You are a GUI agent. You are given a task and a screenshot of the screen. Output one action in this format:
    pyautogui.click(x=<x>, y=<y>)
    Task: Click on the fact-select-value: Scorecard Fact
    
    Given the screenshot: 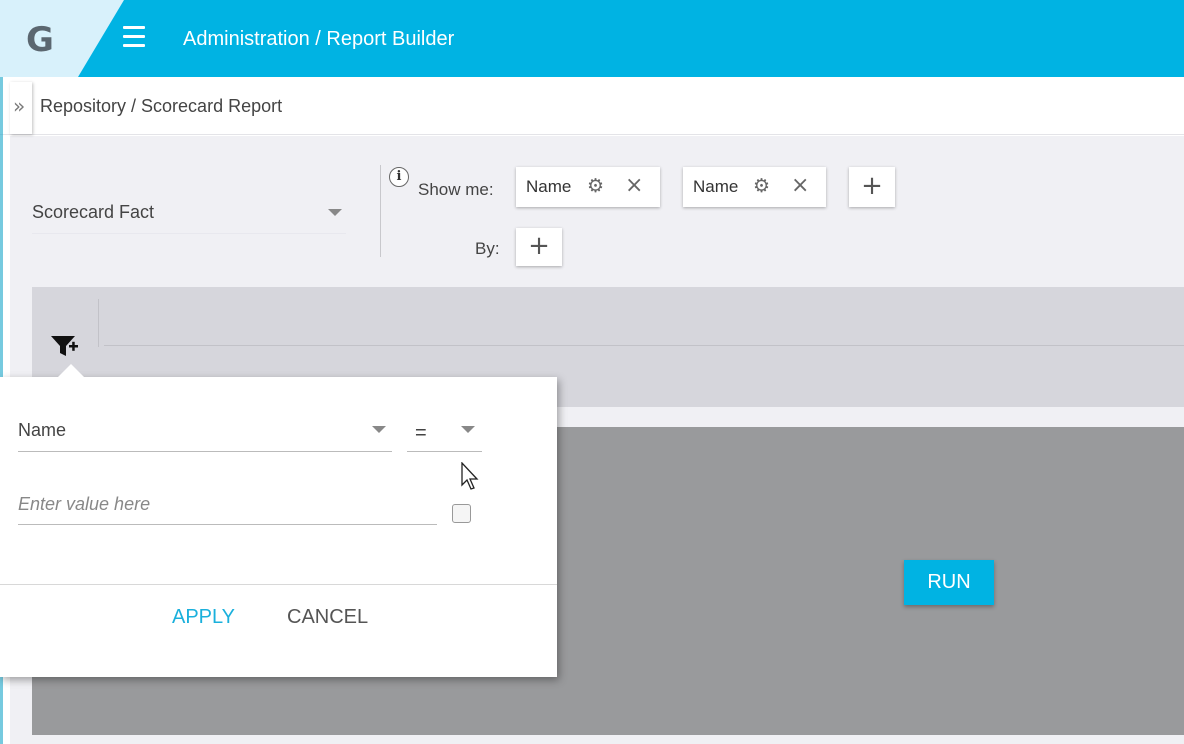 What is the action you would take?
    pyautogui.click(x=93, y=212)
    